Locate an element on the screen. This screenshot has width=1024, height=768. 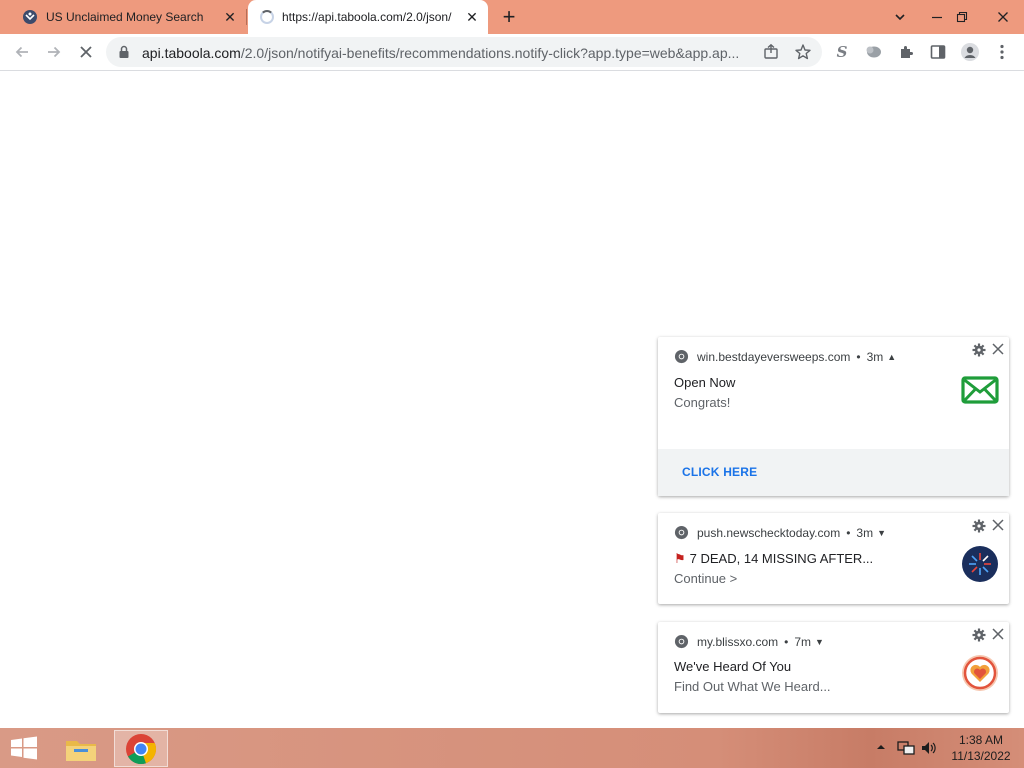
notification-header: my.blissxo.com • 7m ▼ is located at coordinates (749, 641).